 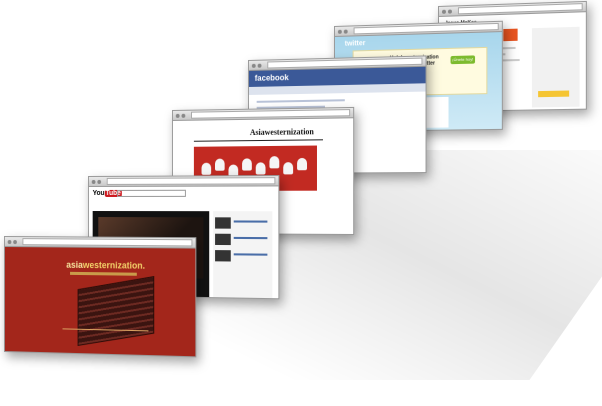 What do you see at coordinates (554, 94) in the screenshot?
I see `profile-action-button` at bounding box center [554, 94].